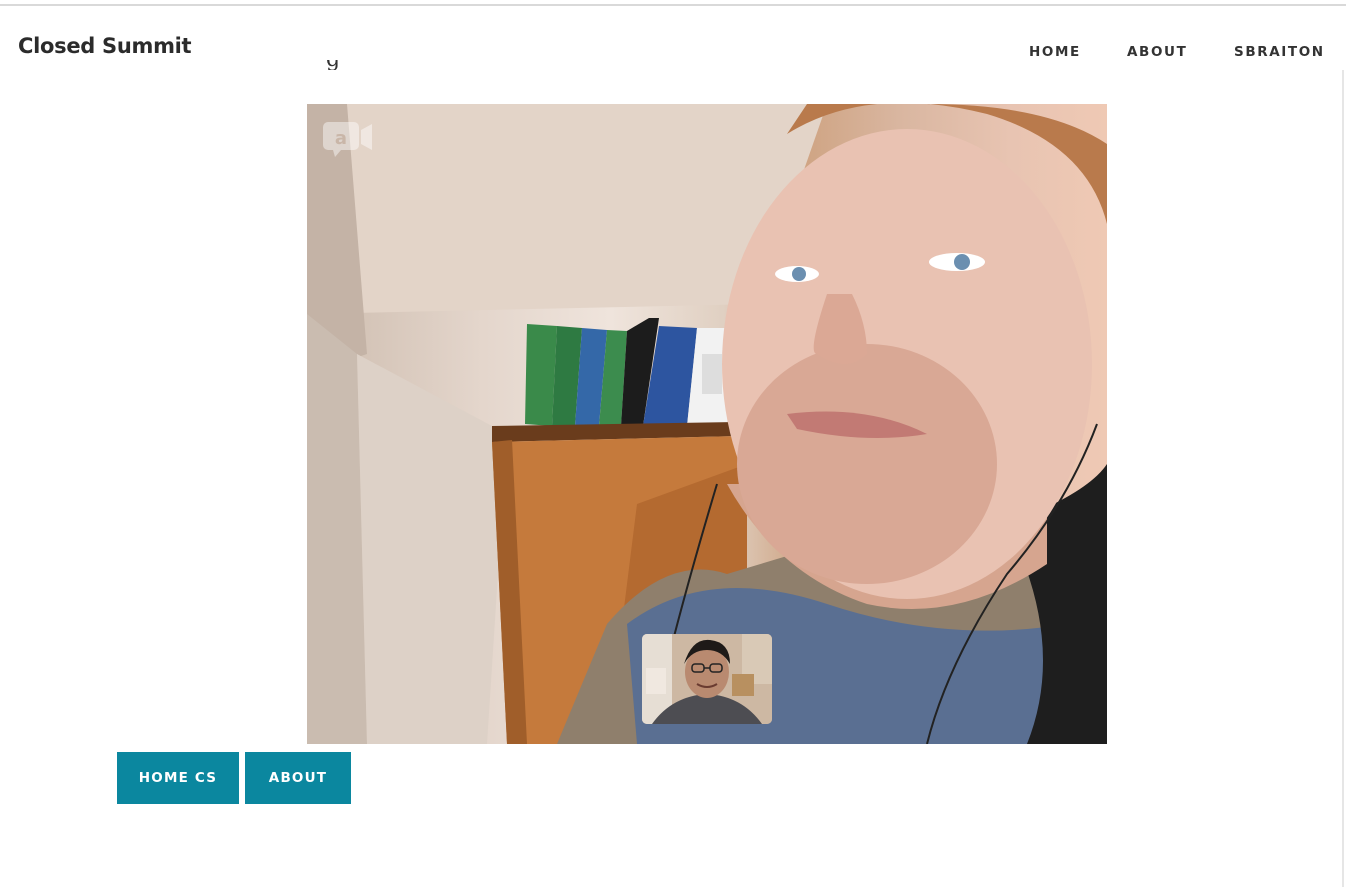 Image resolution: width=1346 pixels, height=887 pixels. I want to click on nav-about-link: ABOUT, so click(1157, 52).